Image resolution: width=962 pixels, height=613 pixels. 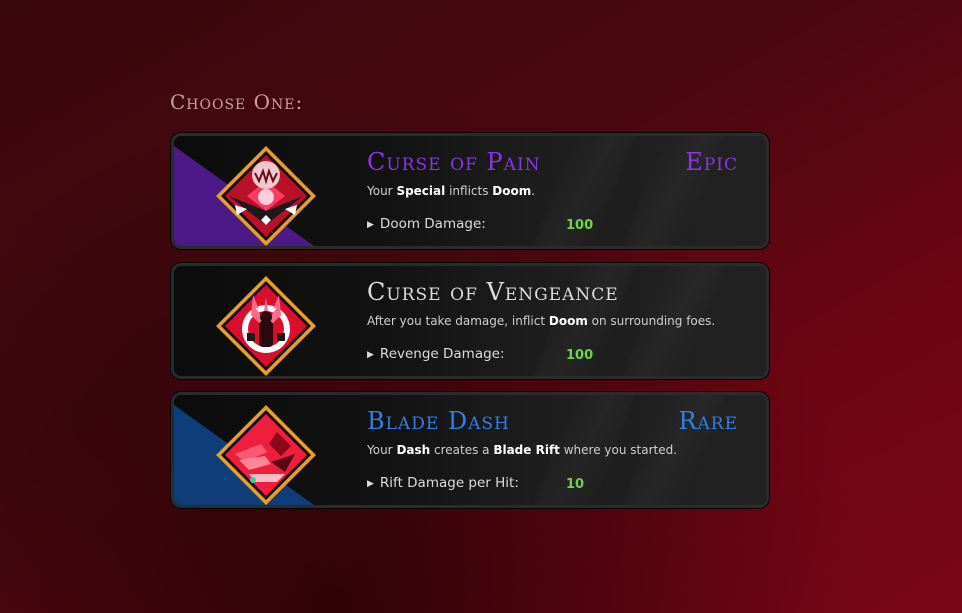 What do you see at coordinates (266, 196) in the screenshot?
I see `curse-of-pain-icon` at bounding box center [266, 196].